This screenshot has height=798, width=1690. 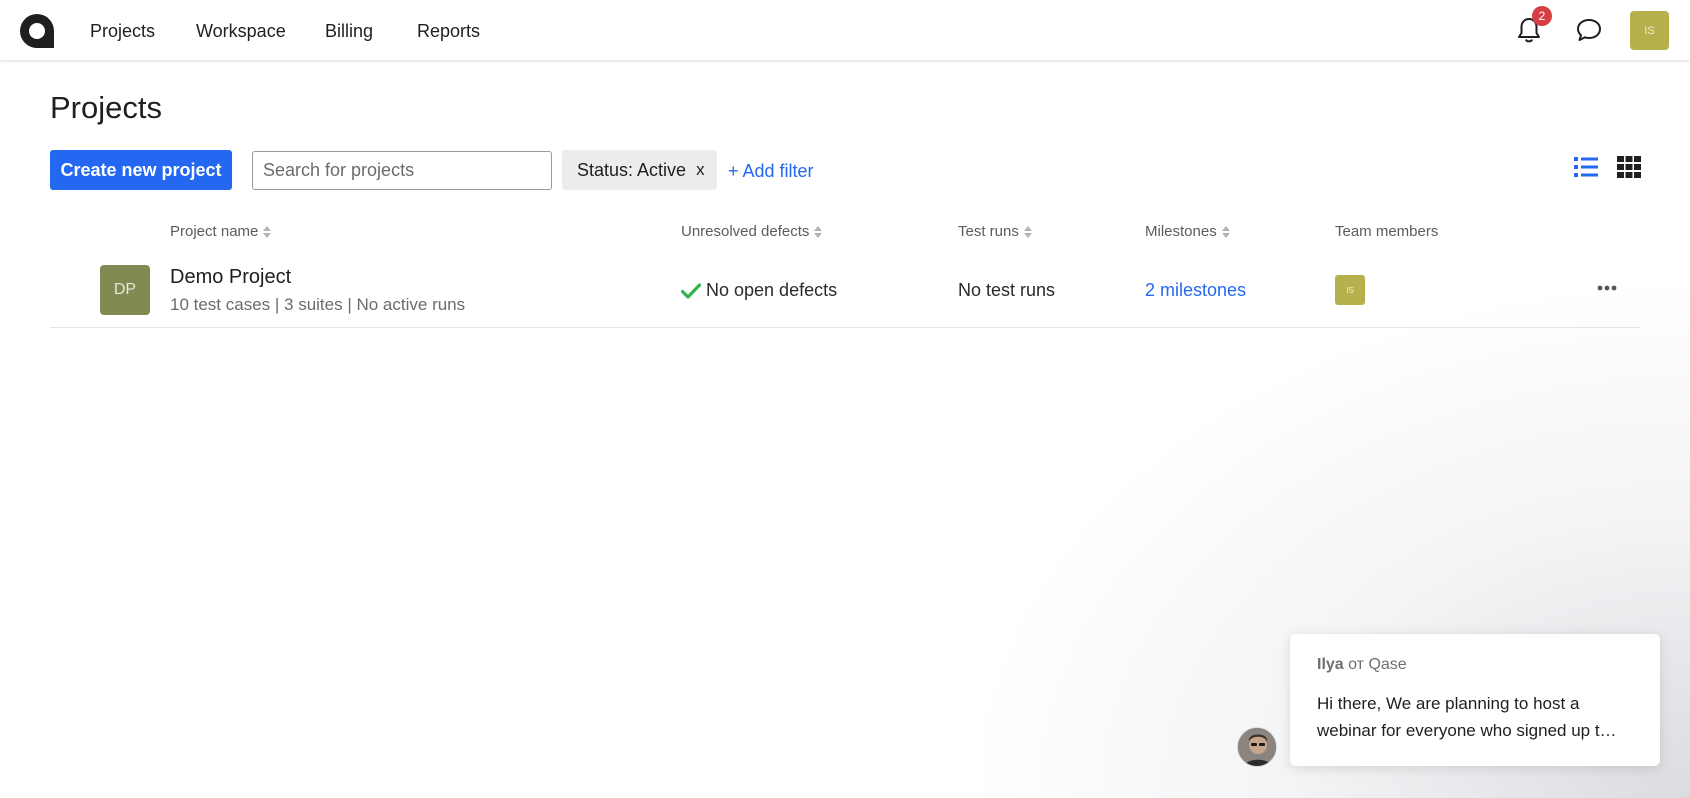 I want to click on chat-agent-avatar, so click(x=1257, y=747).